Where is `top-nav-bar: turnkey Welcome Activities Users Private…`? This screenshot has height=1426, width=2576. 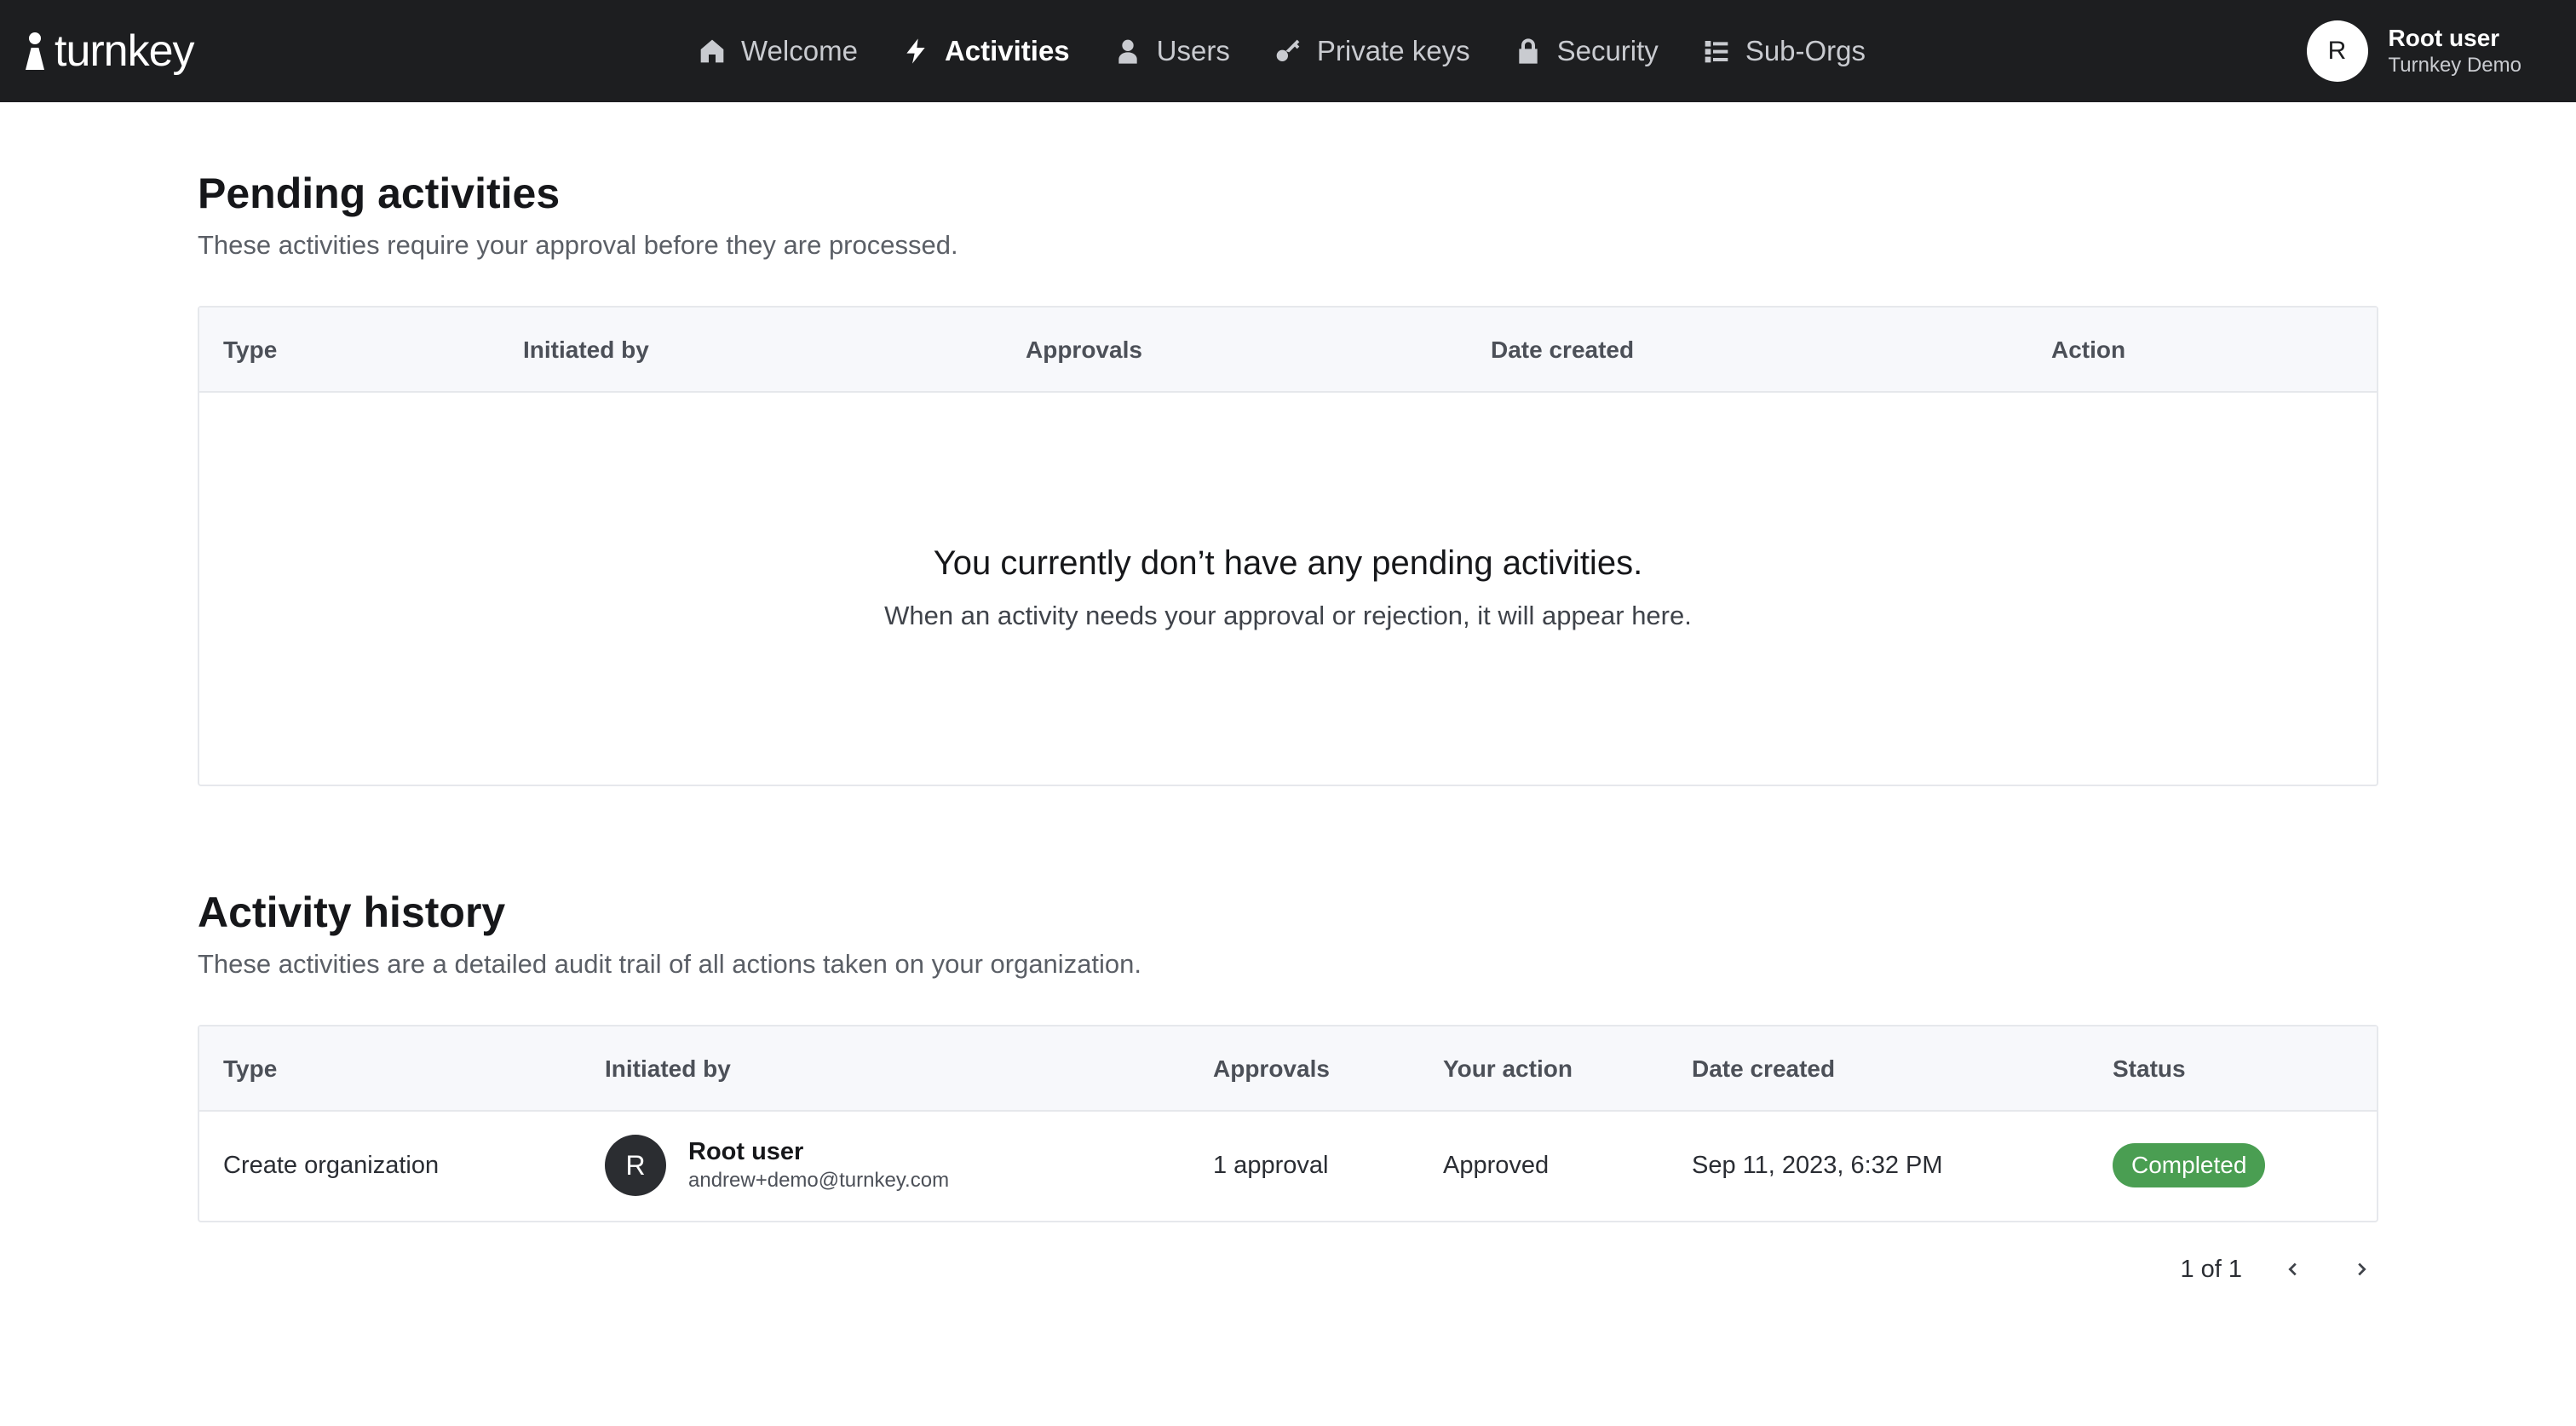
top-nav-bar: turnkey Welcome Activities Users Private… is located at coordinates (1288, 51).